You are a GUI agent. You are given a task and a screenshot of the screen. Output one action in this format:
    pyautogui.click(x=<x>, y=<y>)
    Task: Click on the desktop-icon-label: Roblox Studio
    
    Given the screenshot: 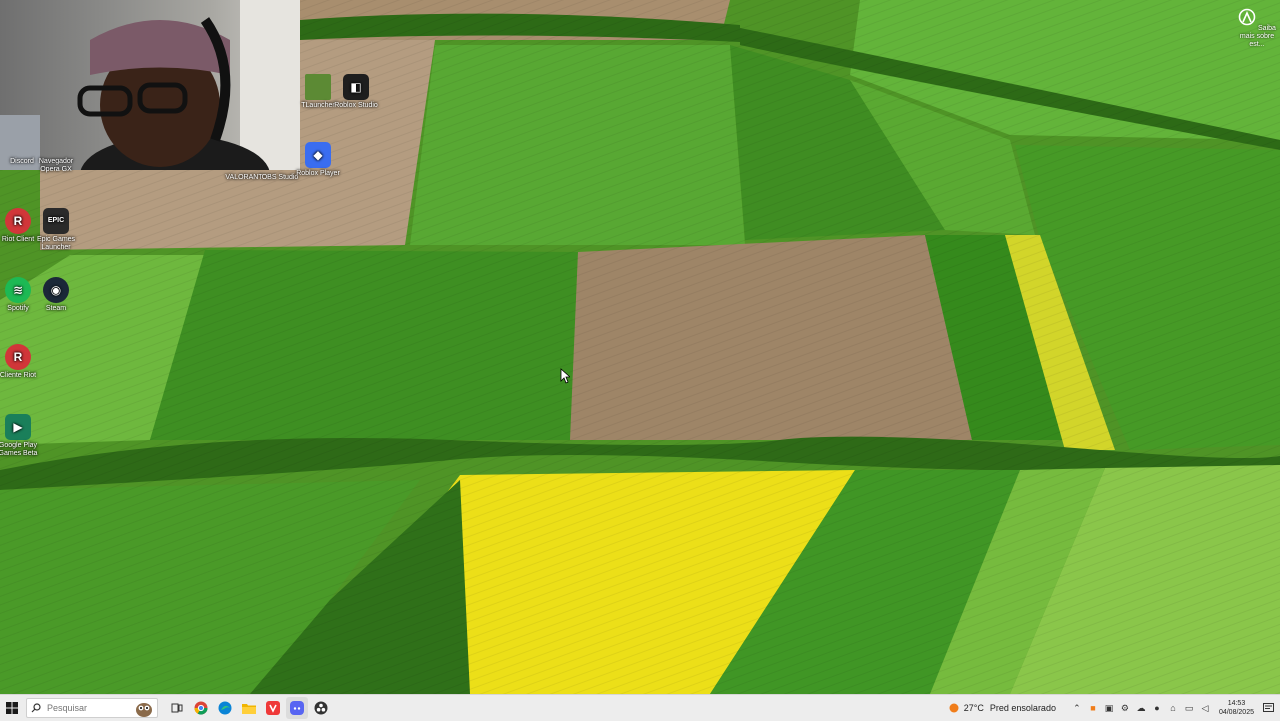 What is the action you would take?
    pyautogui.click(x=356, y=105)
    